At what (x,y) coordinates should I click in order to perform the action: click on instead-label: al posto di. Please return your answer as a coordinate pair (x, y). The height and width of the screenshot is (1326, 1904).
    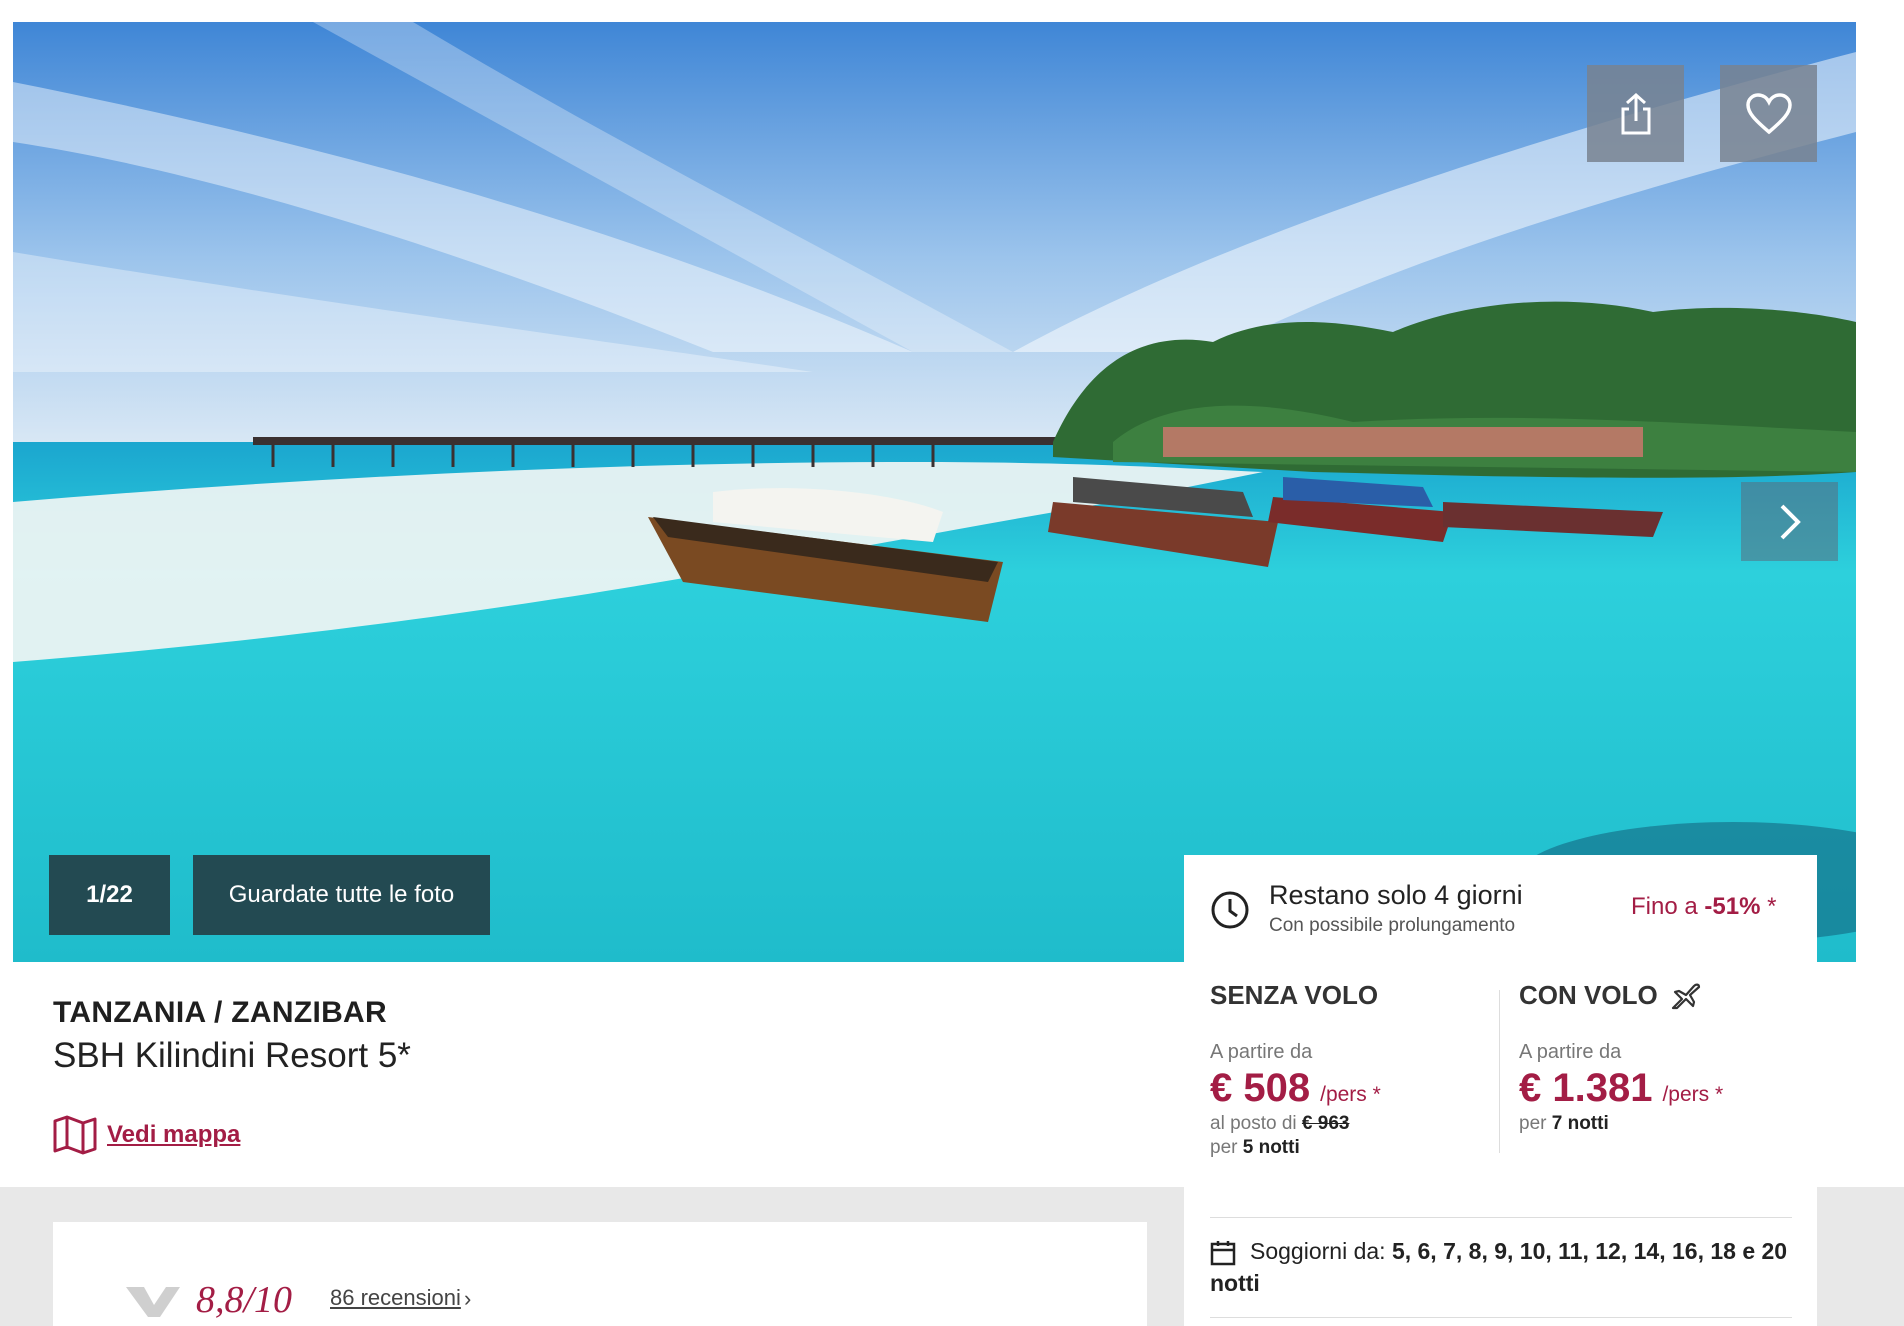
    Looking at the image, I should click on (1256, 1123).